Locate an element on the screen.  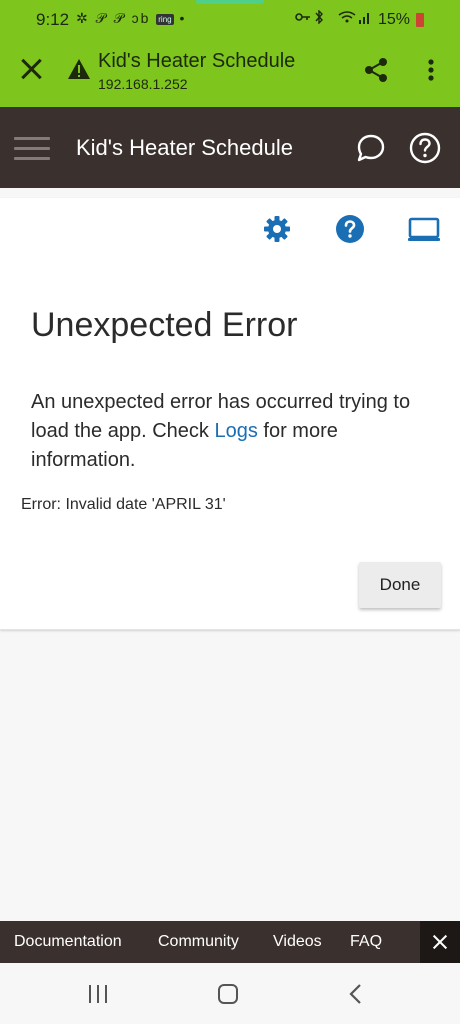
ring-badge: ring is located at coordinates (165, 19).